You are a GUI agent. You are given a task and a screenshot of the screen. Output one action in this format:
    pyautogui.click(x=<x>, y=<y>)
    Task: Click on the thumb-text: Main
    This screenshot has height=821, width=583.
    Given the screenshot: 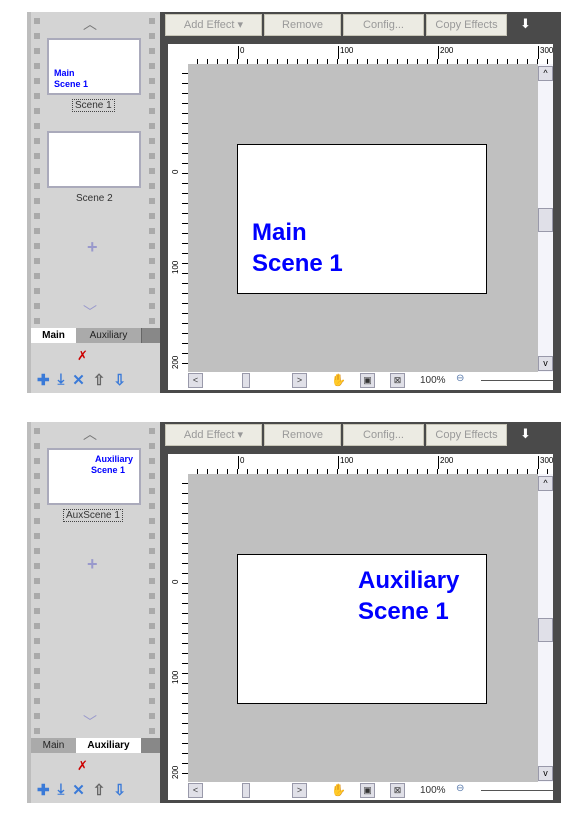 What is the action you would take?
    pyautogui.click(x=64, y=73)
    